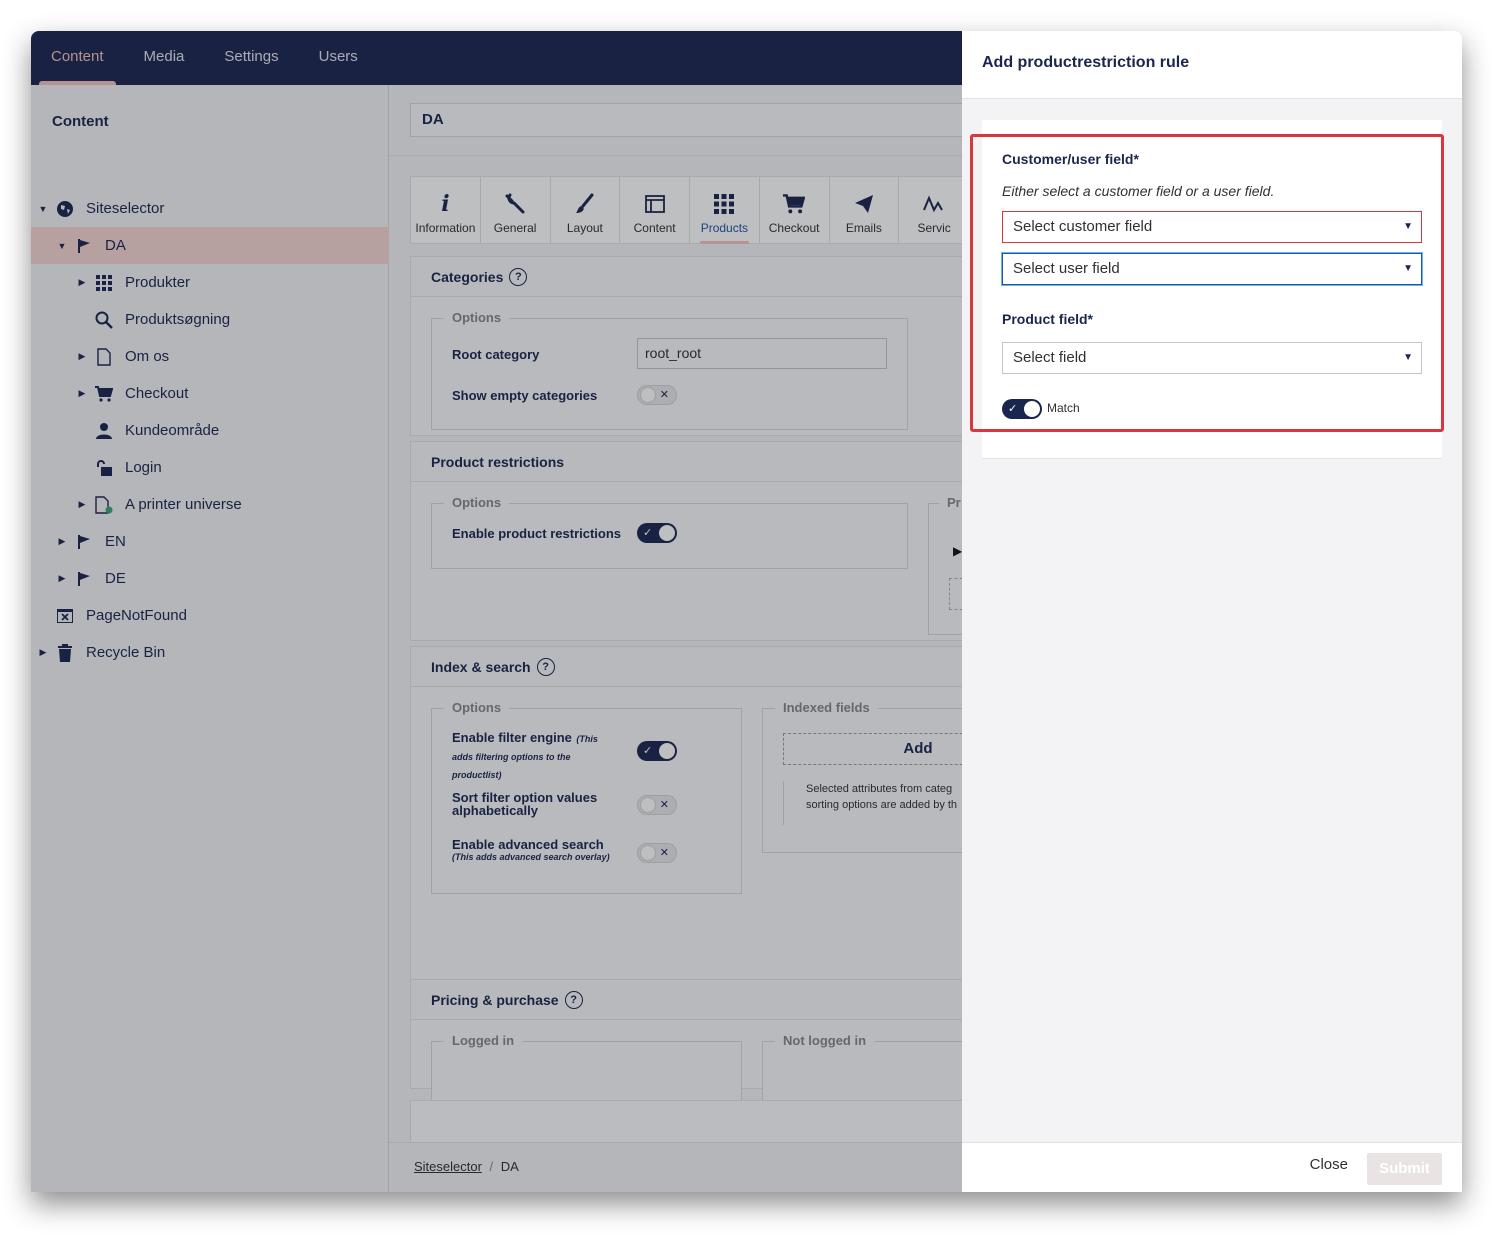 The image size is (1492, 1255). What do you see at coordinates (1048, 319) in the screenshot?
I see `product-field-label: Product field*` at bounding box center [1048, 319].